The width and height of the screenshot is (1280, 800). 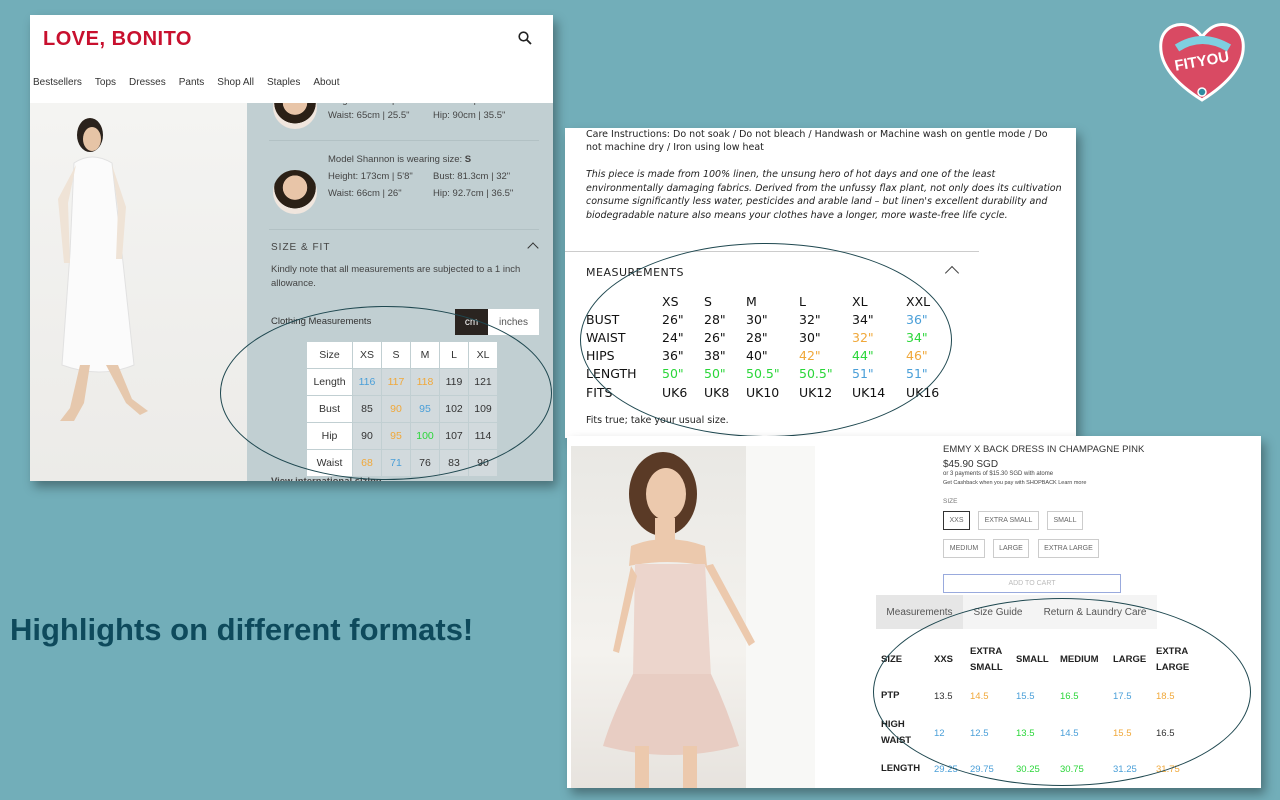 What do you see at coordinates (242, 629) in the screenshot?
I see `headline: Highlights on different formats!` at bounding box center [242, 629].